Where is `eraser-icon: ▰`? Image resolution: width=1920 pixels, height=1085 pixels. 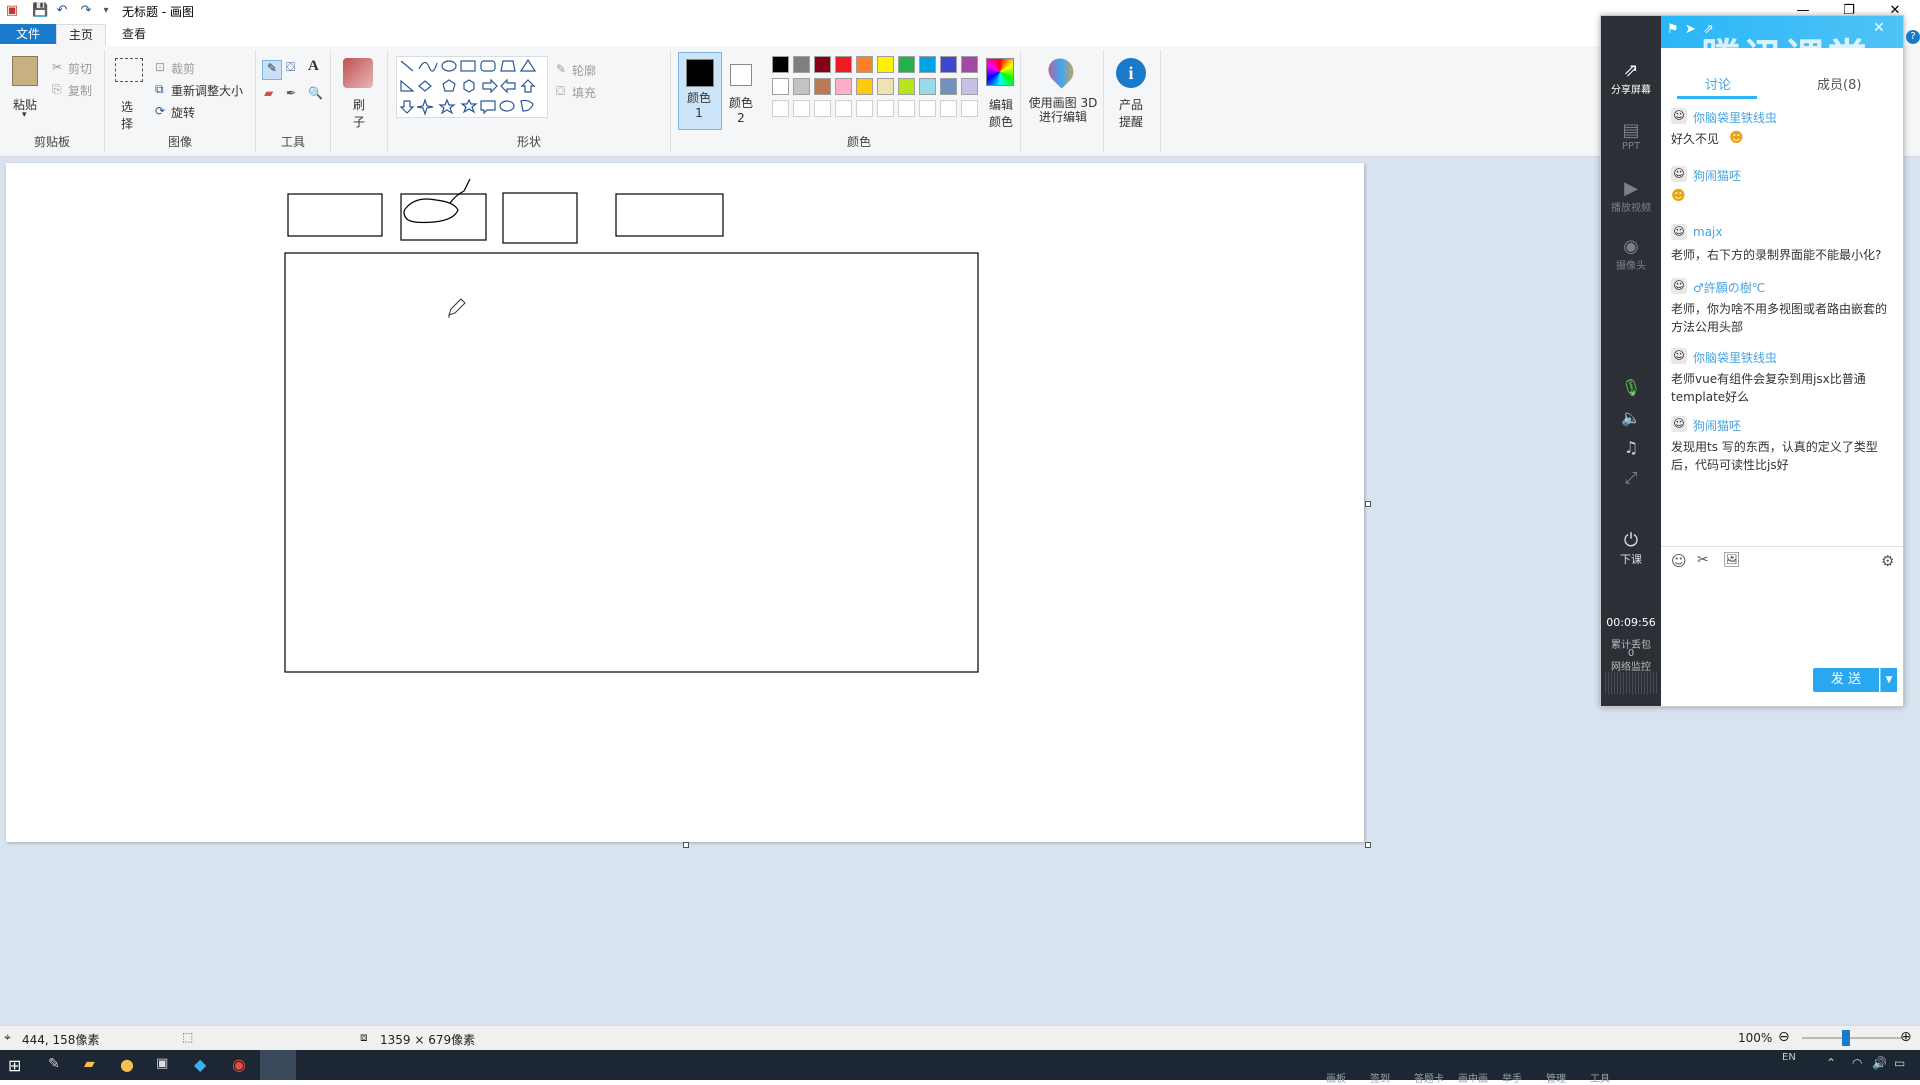
eraser-icon: ▰ is located at coordinates (268, 93).